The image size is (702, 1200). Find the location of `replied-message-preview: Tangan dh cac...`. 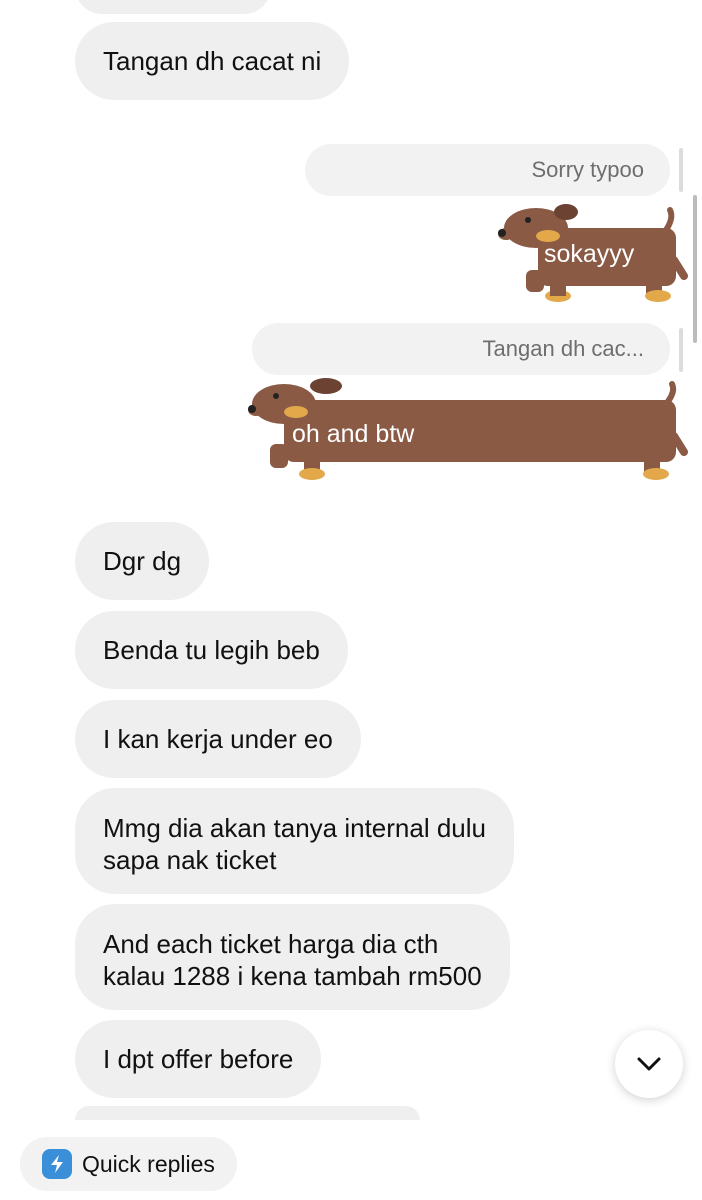

replied-message-preview: Tangan dh cac... is located at coordinates (461, 349).